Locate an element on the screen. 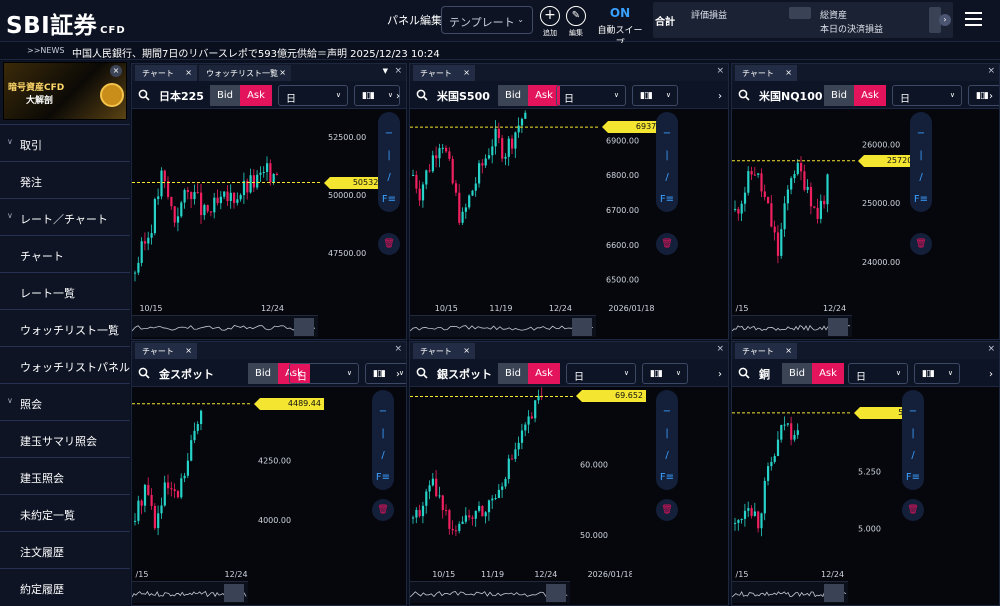  sidebar-item: ∨ 取引 is located at coordinates (65, 142).